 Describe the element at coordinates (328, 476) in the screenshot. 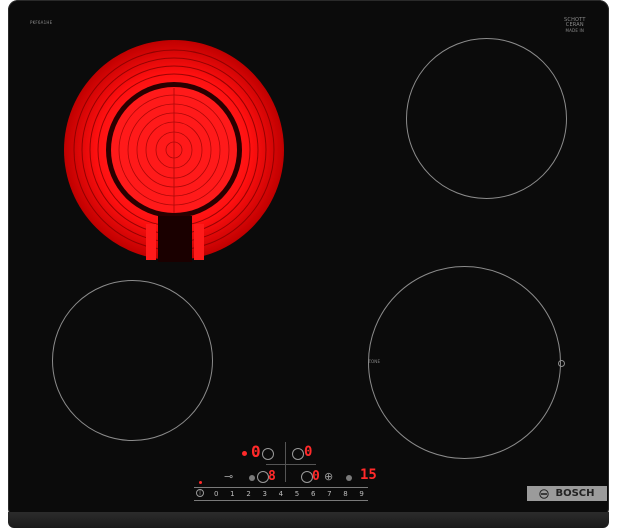

I see `zone-extension-icon: ⊕` at that location.